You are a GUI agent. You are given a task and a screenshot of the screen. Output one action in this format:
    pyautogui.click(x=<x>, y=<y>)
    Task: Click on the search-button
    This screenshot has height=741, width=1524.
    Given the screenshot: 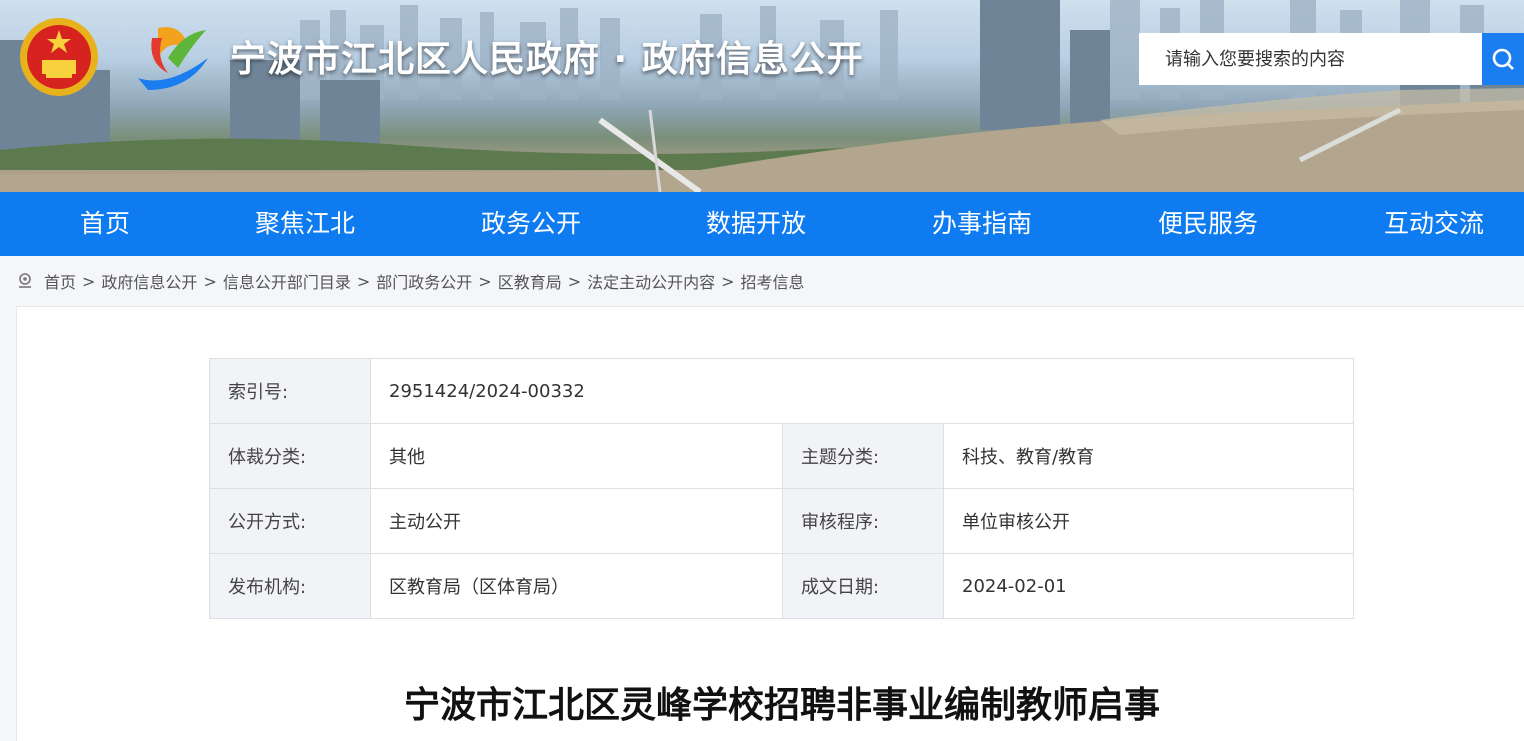 What is the action you would take?
    pyautogui.click(x=1503, y=59)
    